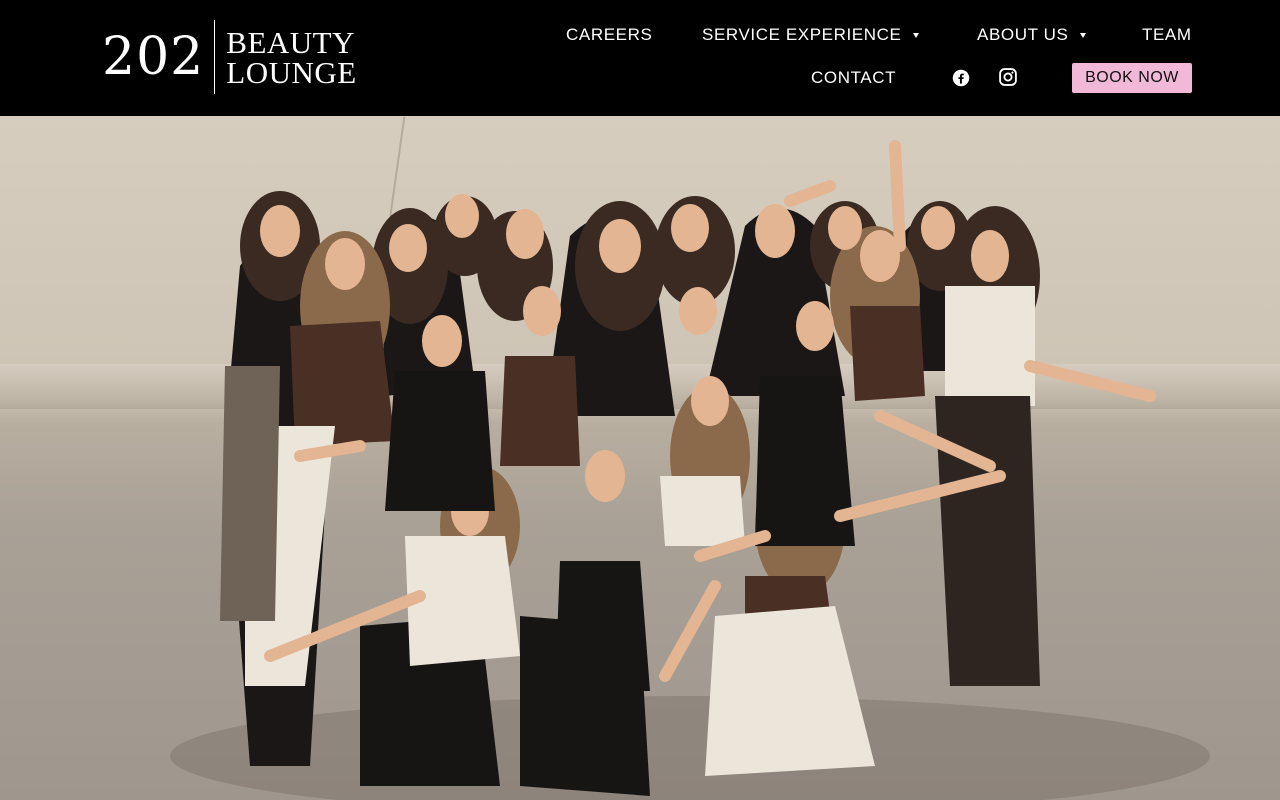 This screenshot has width=1280, height=800. I want to click on logo-line-beauty: BEAUTY, so click(290, 42).